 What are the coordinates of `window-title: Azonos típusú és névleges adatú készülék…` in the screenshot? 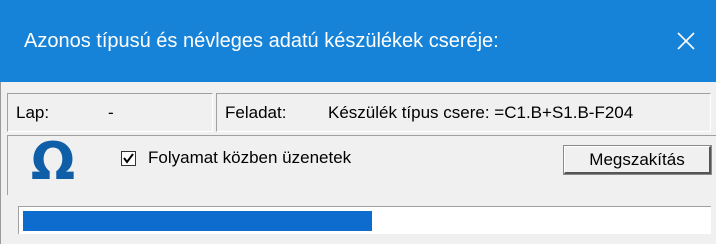 It's located at (261, 41).